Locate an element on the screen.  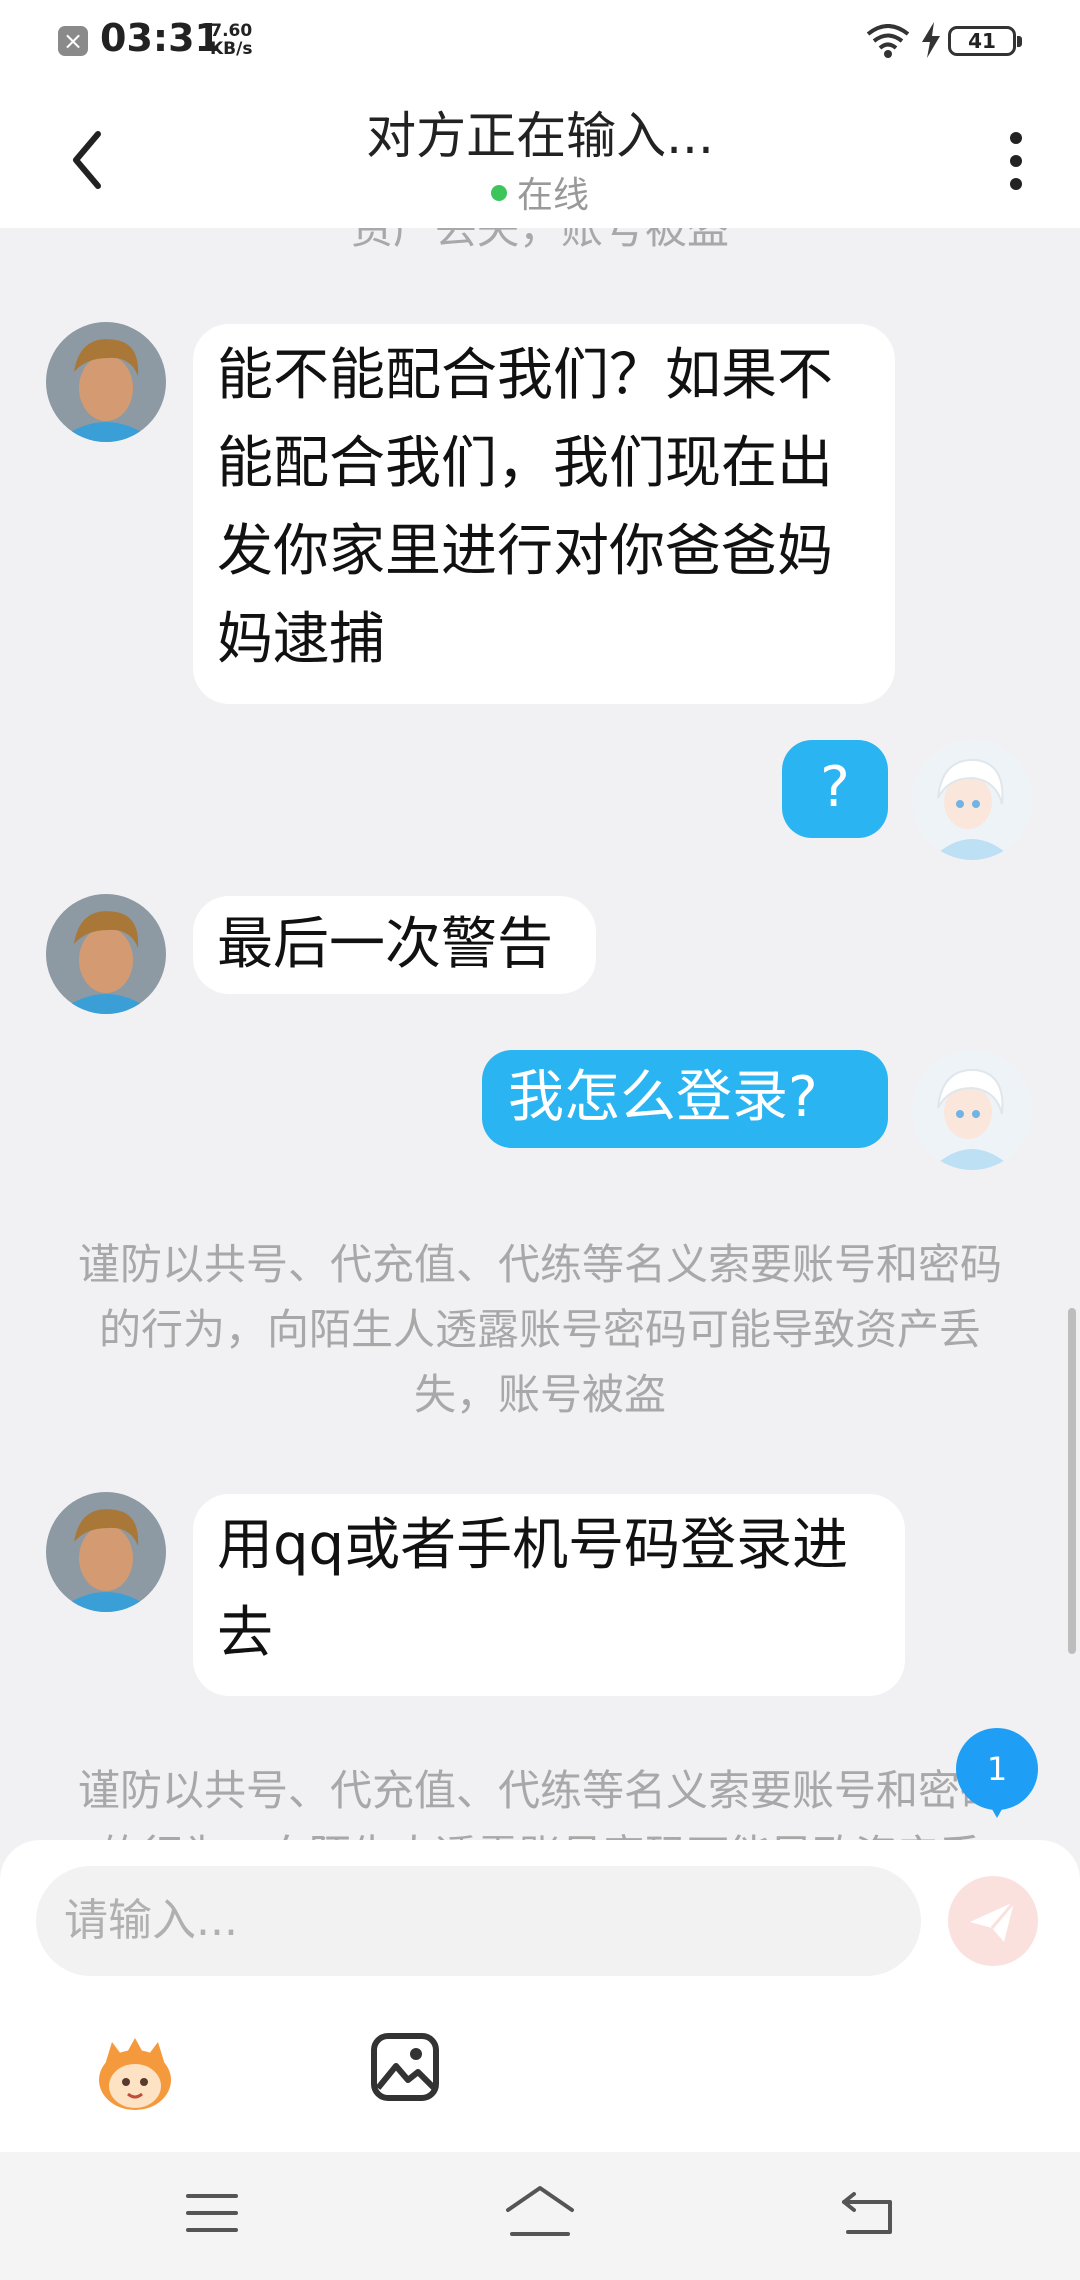
online-status: 在线 is located at coordinates (540, 192).